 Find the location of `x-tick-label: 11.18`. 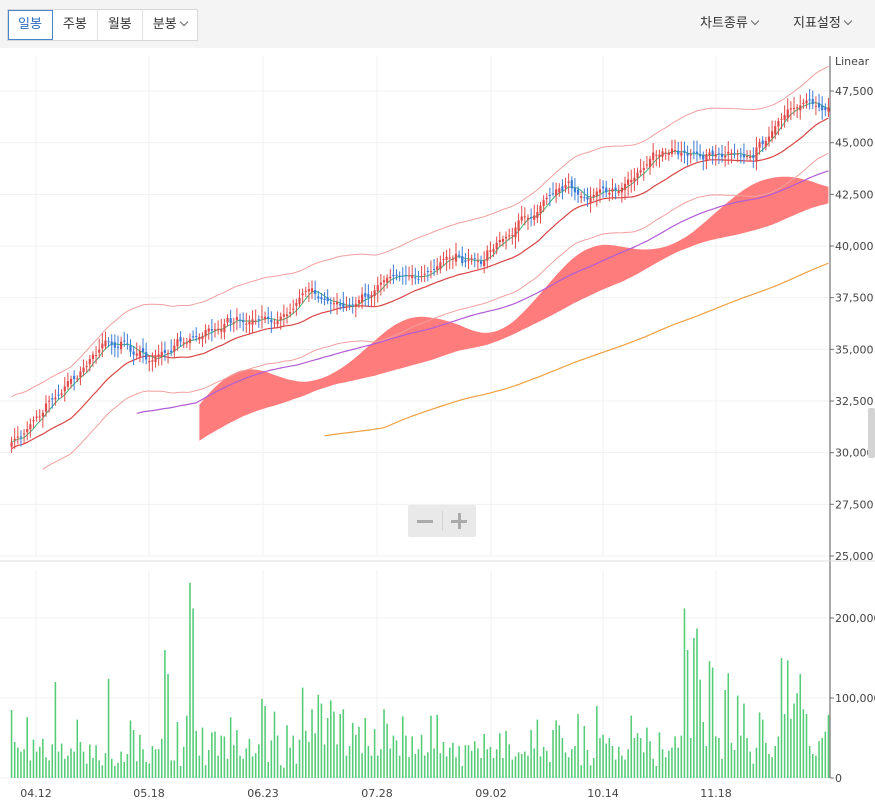

x-tick-label: 11.18 is located at coordinates (716, 793).